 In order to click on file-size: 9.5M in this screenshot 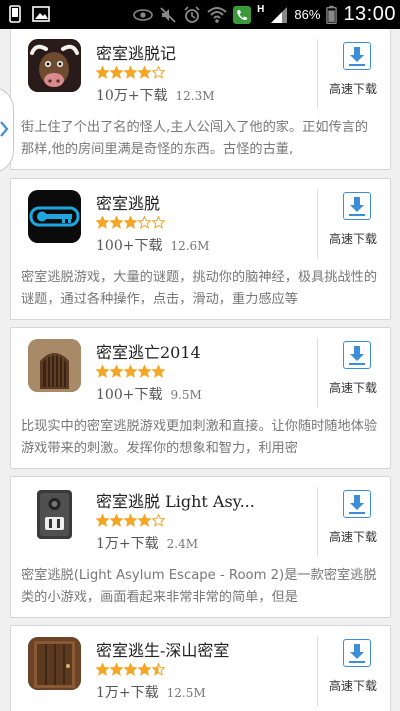, I will do `click(186, 395)`.